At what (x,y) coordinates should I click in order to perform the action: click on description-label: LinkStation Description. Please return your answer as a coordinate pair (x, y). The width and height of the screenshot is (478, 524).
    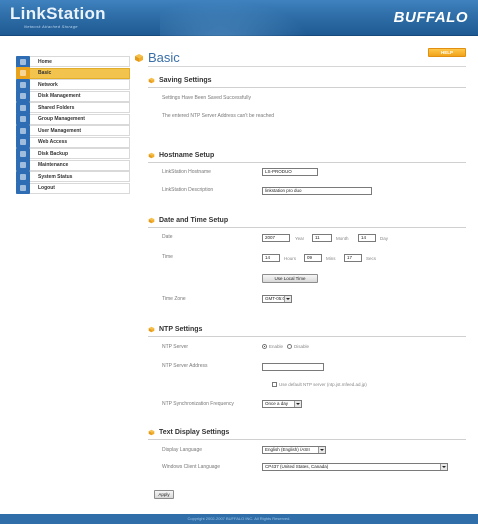
    Looking at the image, I should click on (188, 190).